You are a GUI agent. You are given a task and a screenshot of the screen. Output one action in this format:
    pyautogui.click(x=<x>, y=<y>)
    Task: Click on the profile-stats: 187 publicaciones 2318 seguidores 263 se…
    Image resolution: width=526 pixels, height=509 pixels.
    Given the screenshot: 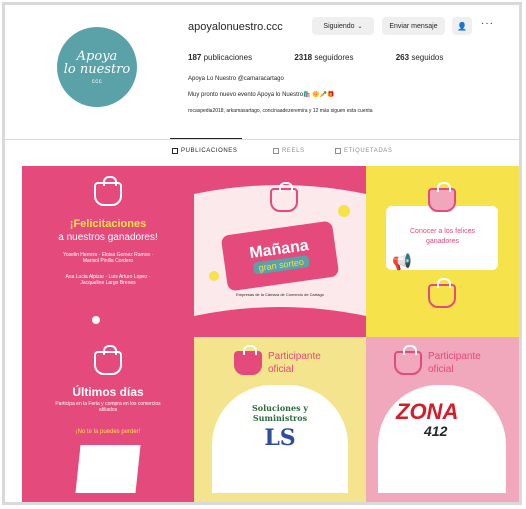 What is the action you would take?
    pyautogui.click(x=335, y=57)
    